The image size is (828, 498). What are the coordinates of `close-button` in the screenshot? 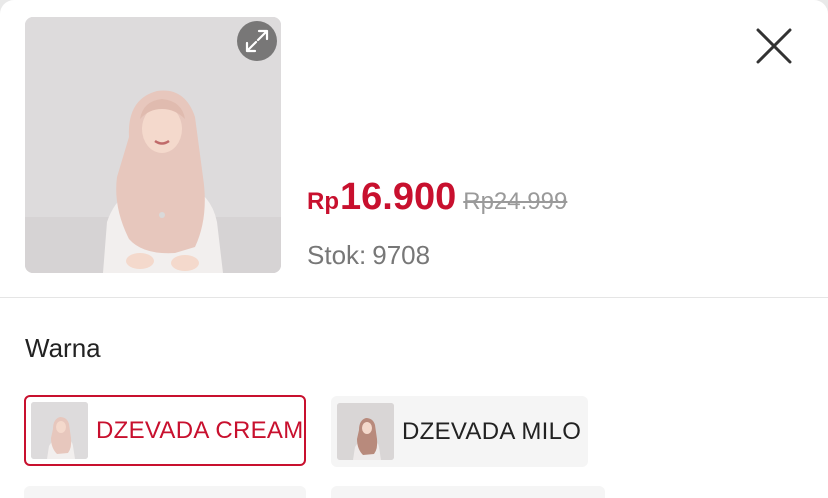 It's located at (774, 46).